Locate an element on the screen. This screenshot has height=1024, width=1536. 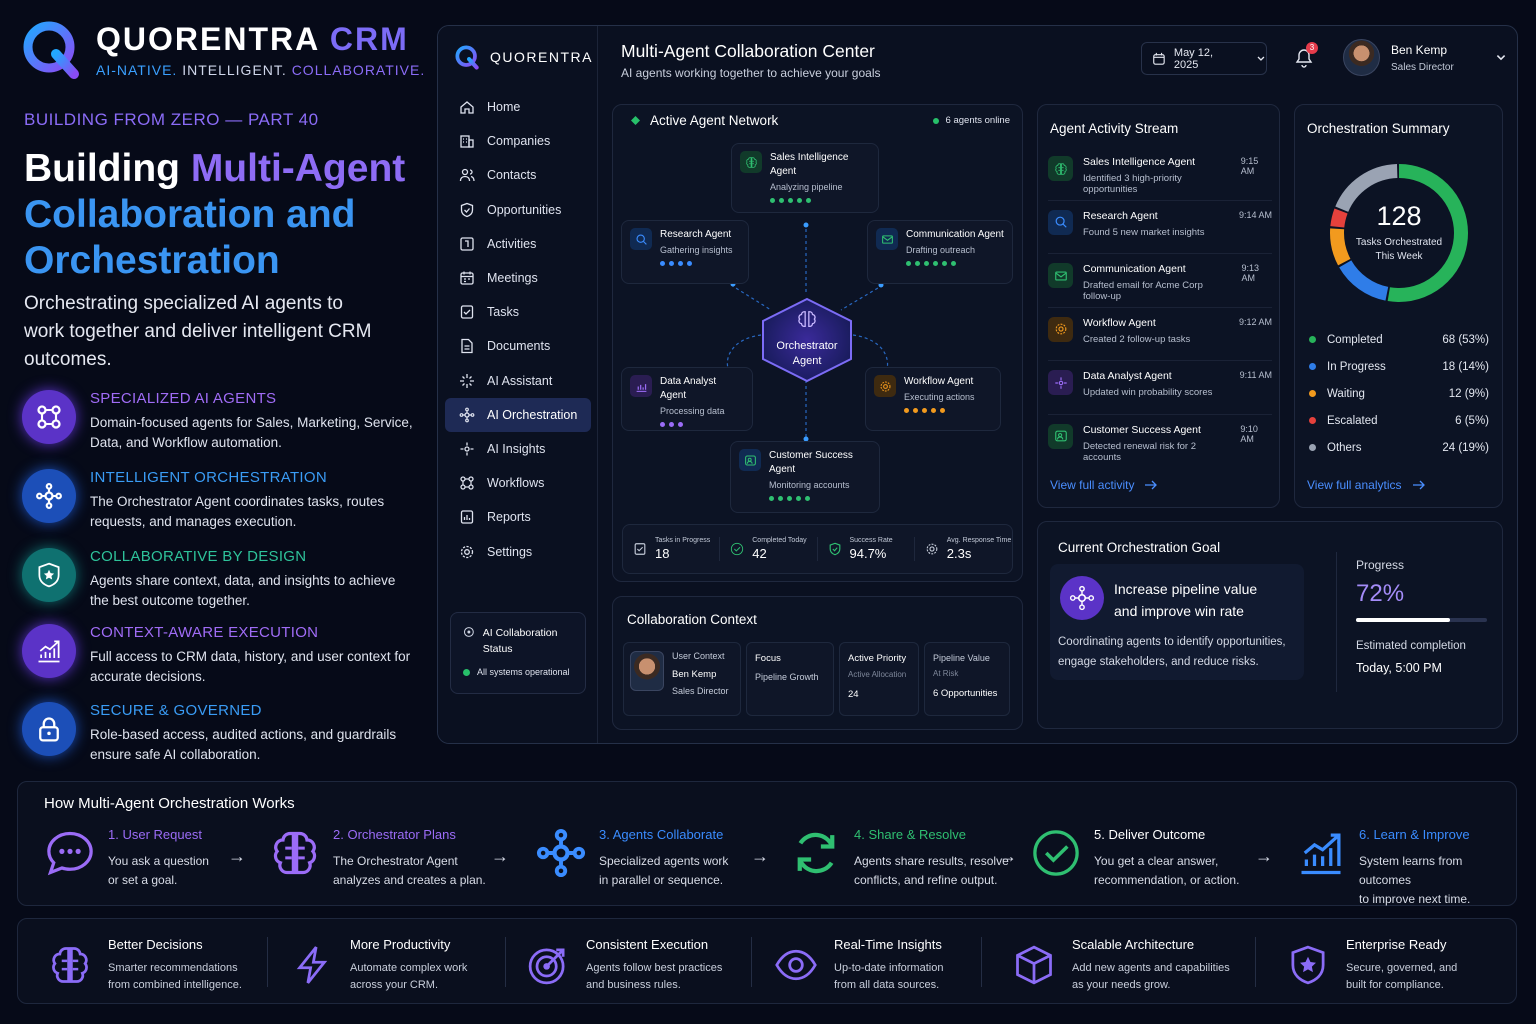
goal-icon-circle is located at coordinates (1082, 598).